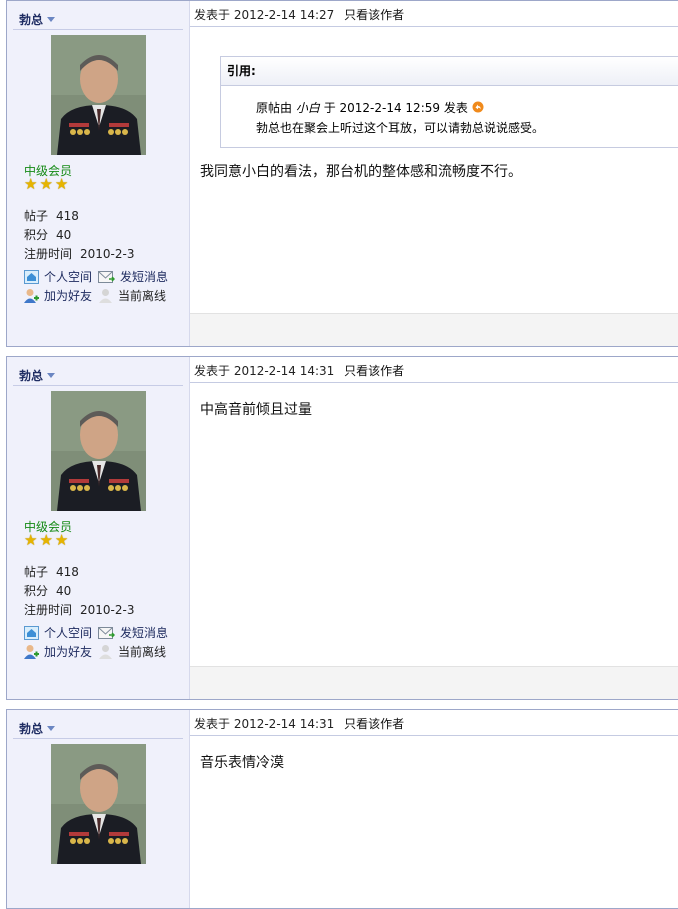  I want to click on post-date: 发表于 2012-2-14 14:27, so click(264, 15).